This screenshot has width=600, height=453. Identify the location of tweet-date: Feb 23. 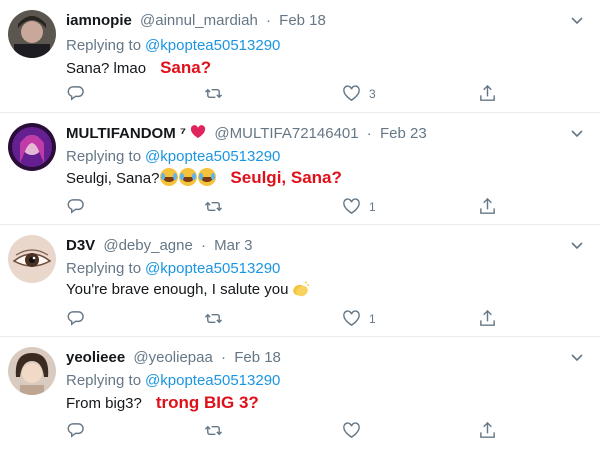
(403, 133).